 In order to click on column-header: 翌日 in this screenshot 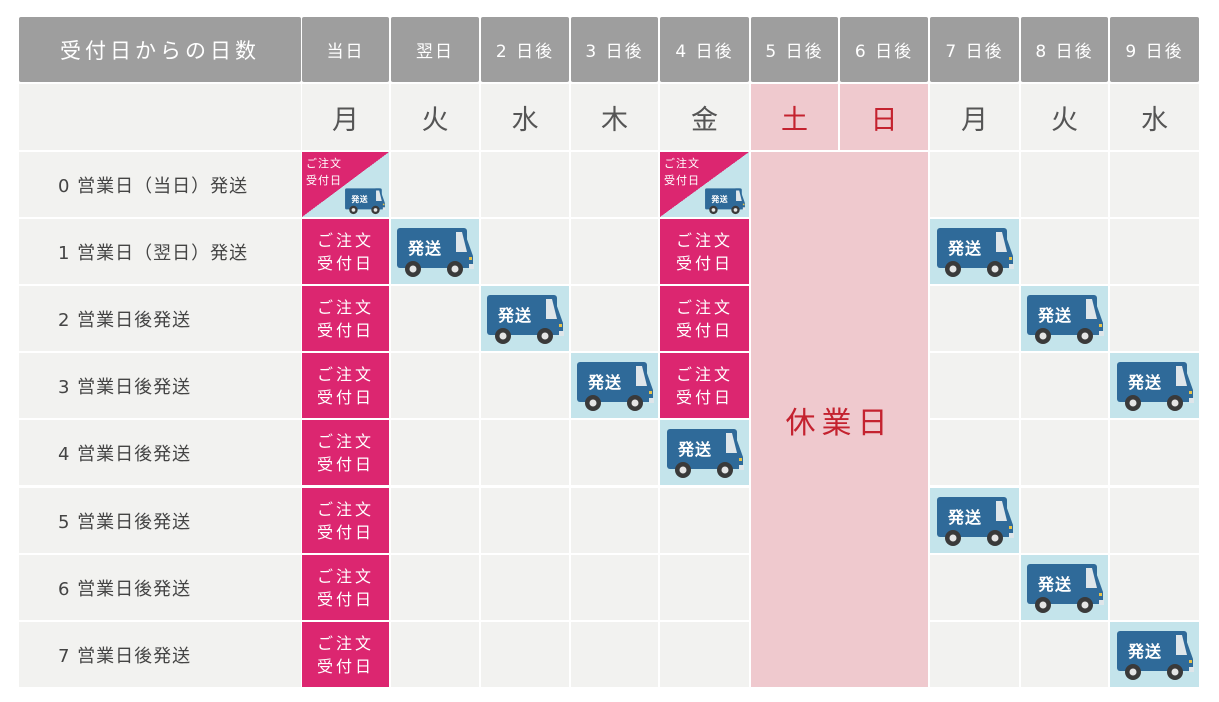, I will do `click(435, 49)`.